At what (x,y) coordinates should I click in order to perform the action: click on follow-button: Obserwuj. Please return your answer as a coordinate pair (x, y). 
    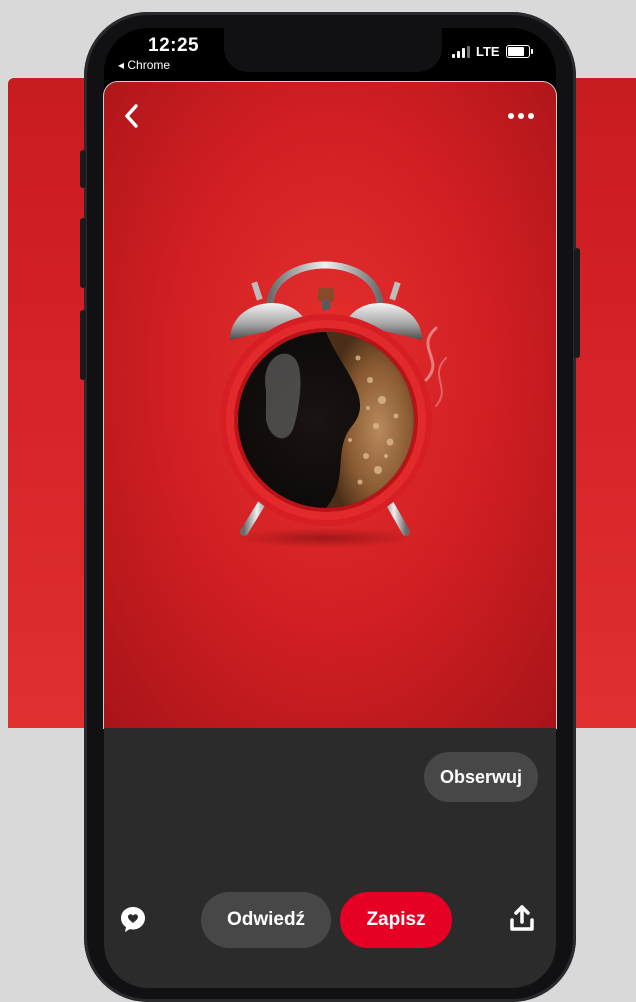
    Looking at the image, I should click on (481, 777).